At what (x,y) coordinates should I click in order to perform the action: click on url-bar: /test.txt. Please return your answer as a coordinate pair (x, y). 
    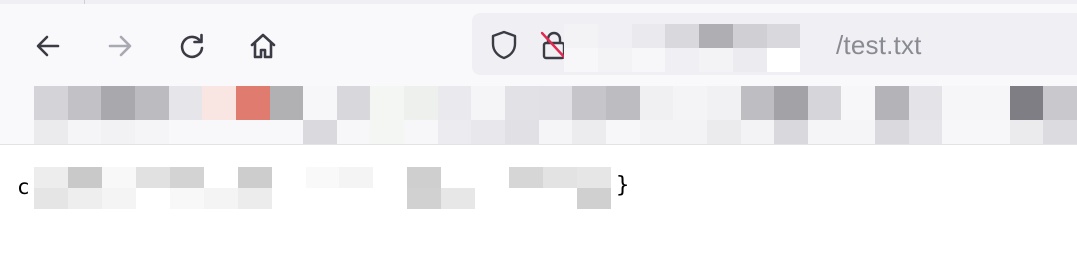
    Looking at the image, I should click on (774, 44).